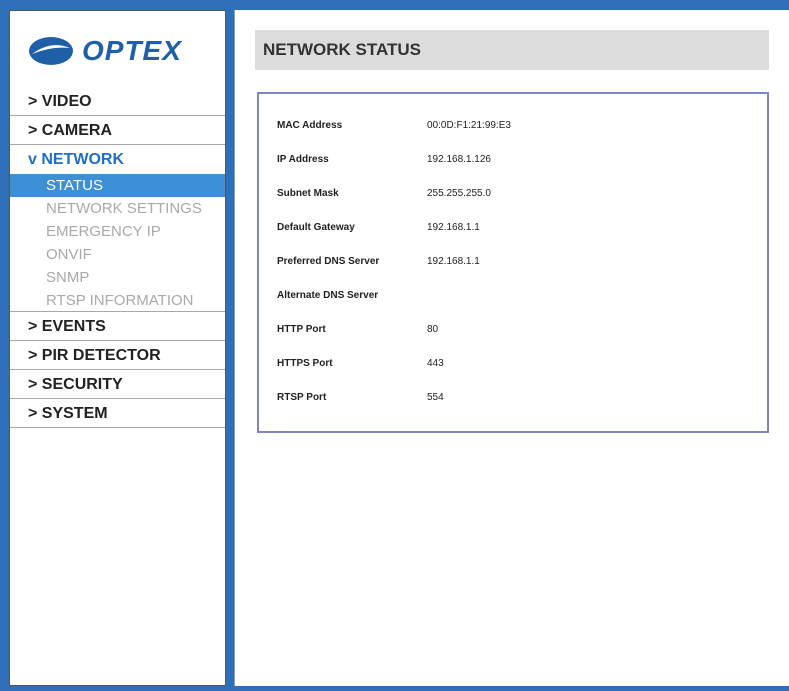  Describe the element at coordinates (328, 261) in the screenshot. I see `preferred-dns-label: Preferred DNS Server` at that location.